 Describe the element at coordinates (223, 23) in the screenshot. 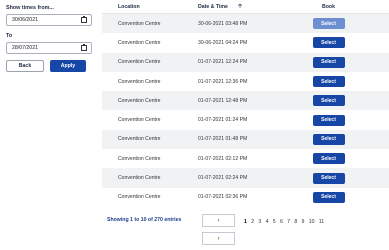

I see `datetime-cell: 30-06-2021 03:48 PM` at that location.